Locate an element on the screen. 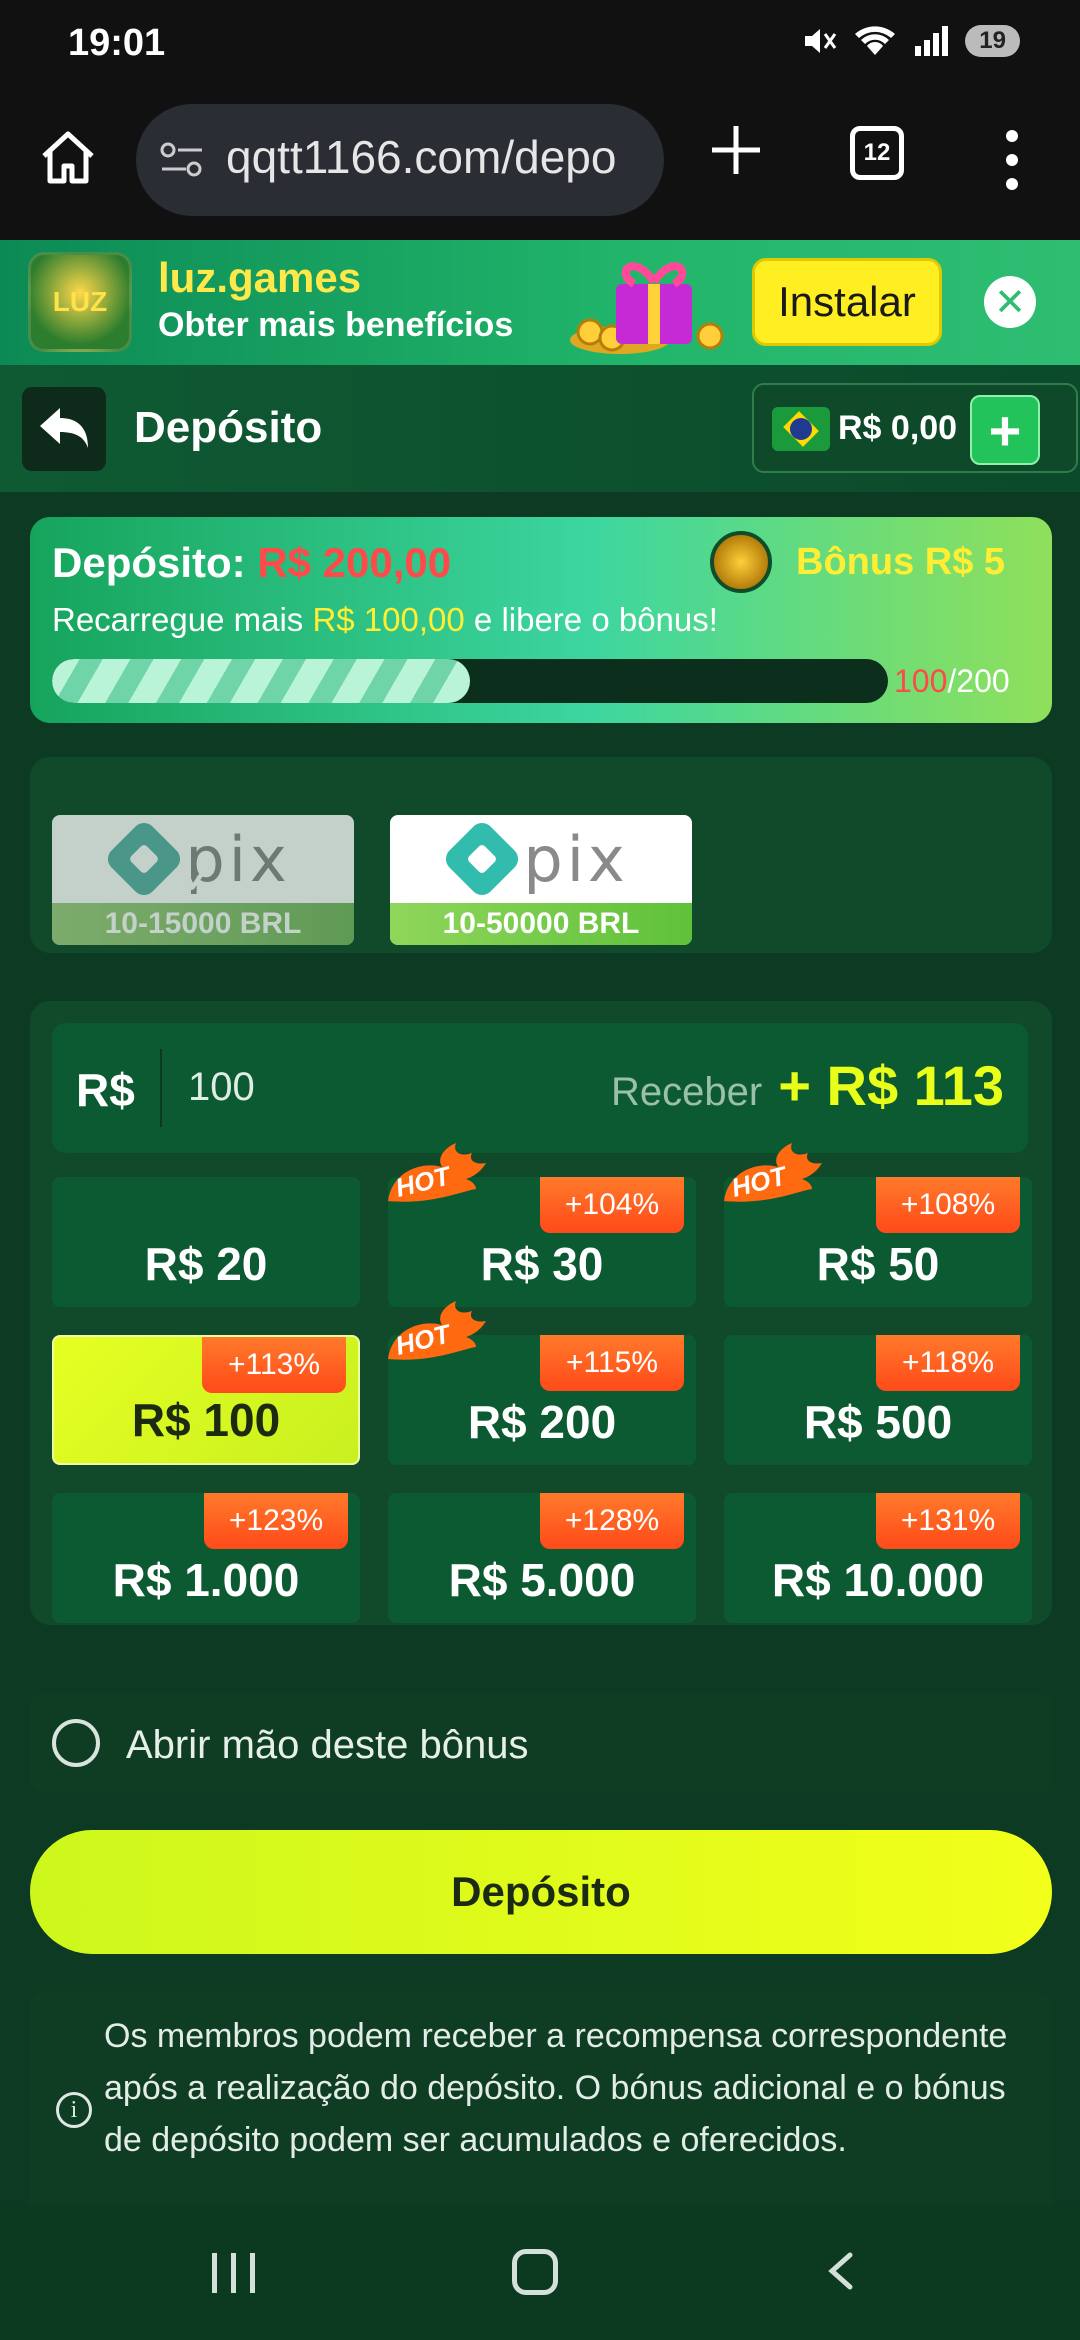  system-nav-bar is located at coordinates (540, 2272).